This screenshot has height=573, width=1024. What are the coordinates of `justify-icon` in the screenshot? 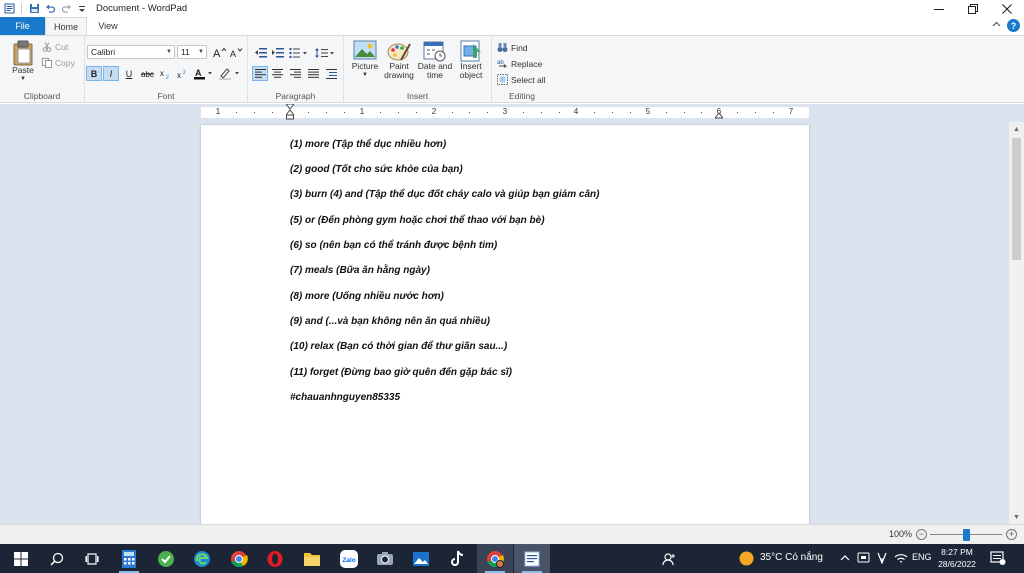 It's located at (313, 73).